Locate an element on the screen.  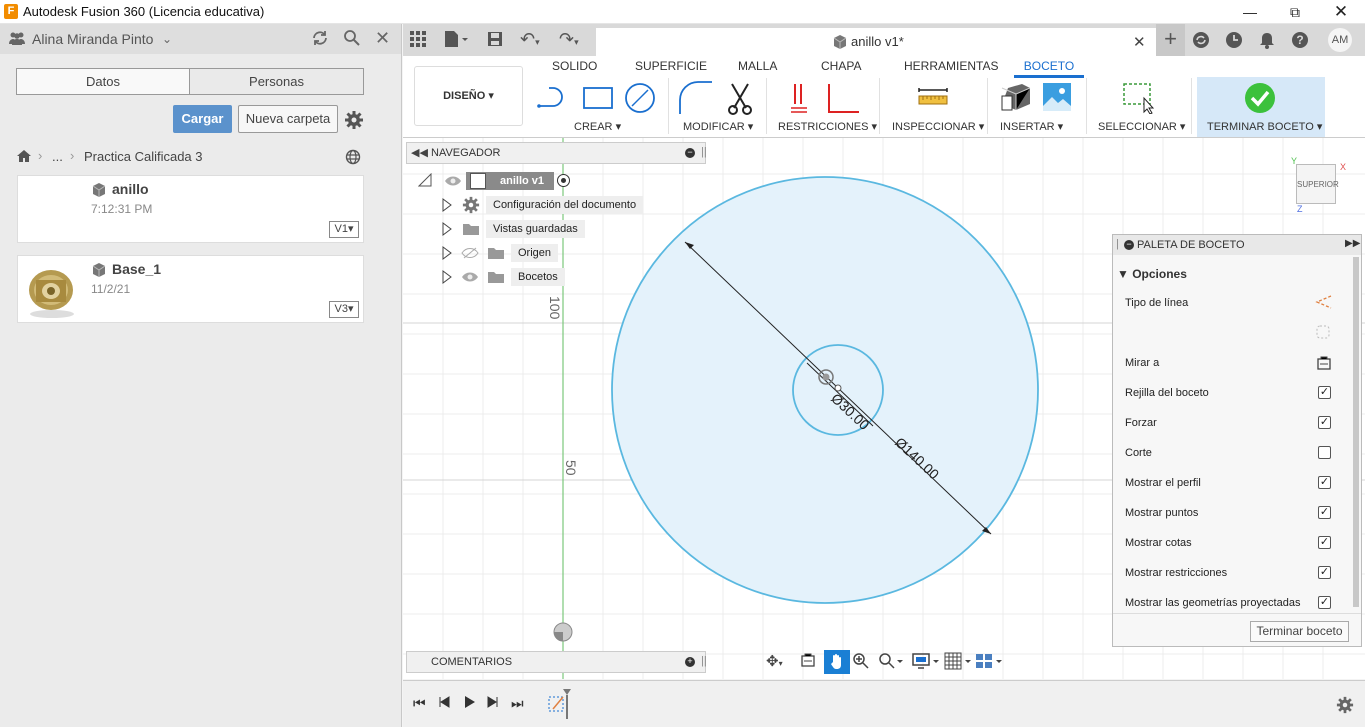
tab-superficie: SUPERFICIE is located at coordinates (671, 66).